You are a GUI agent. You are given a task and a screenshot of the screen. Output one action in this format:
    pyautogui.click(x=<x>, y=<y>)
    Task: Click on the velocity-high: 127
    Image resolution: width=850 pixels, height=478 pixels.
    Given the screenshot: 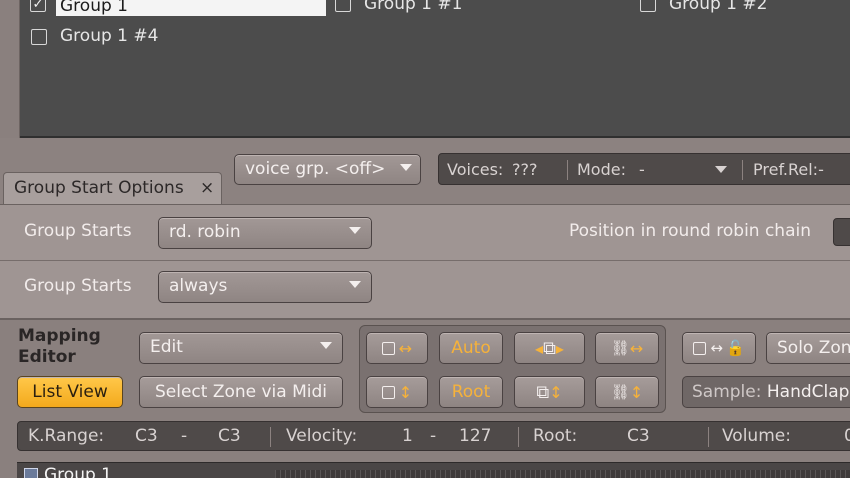 What is the action you would take?
    pyautogui.click(x=475, y=436)
    